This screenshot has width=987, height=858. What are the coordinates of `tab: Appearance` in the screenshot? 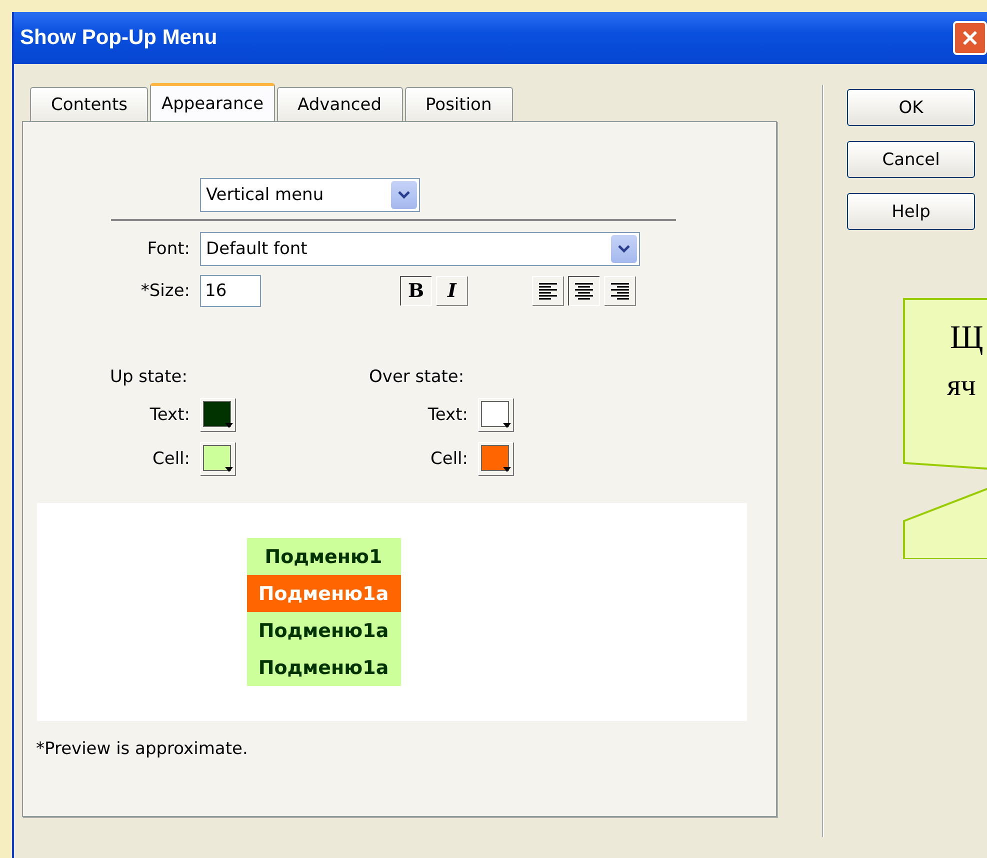 It's located at (212, 102).